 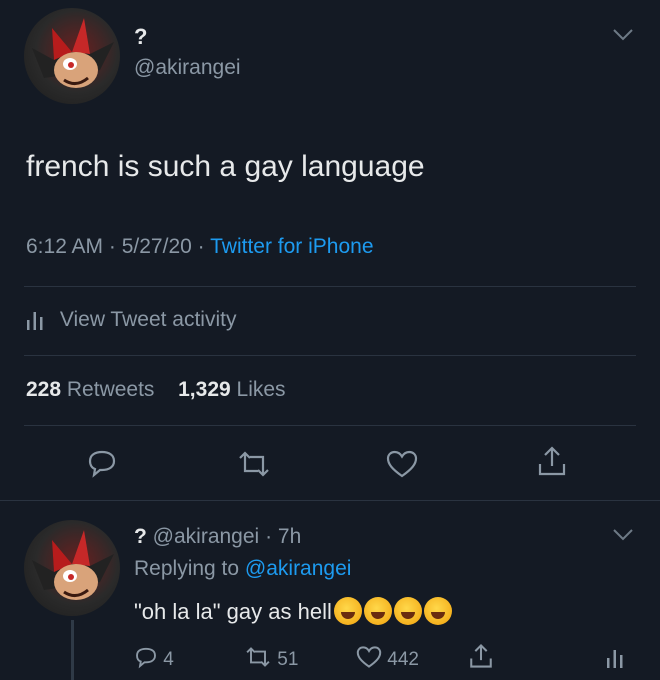 I want to click on reply-handle: @akirangei, so click(x=206, y=536).